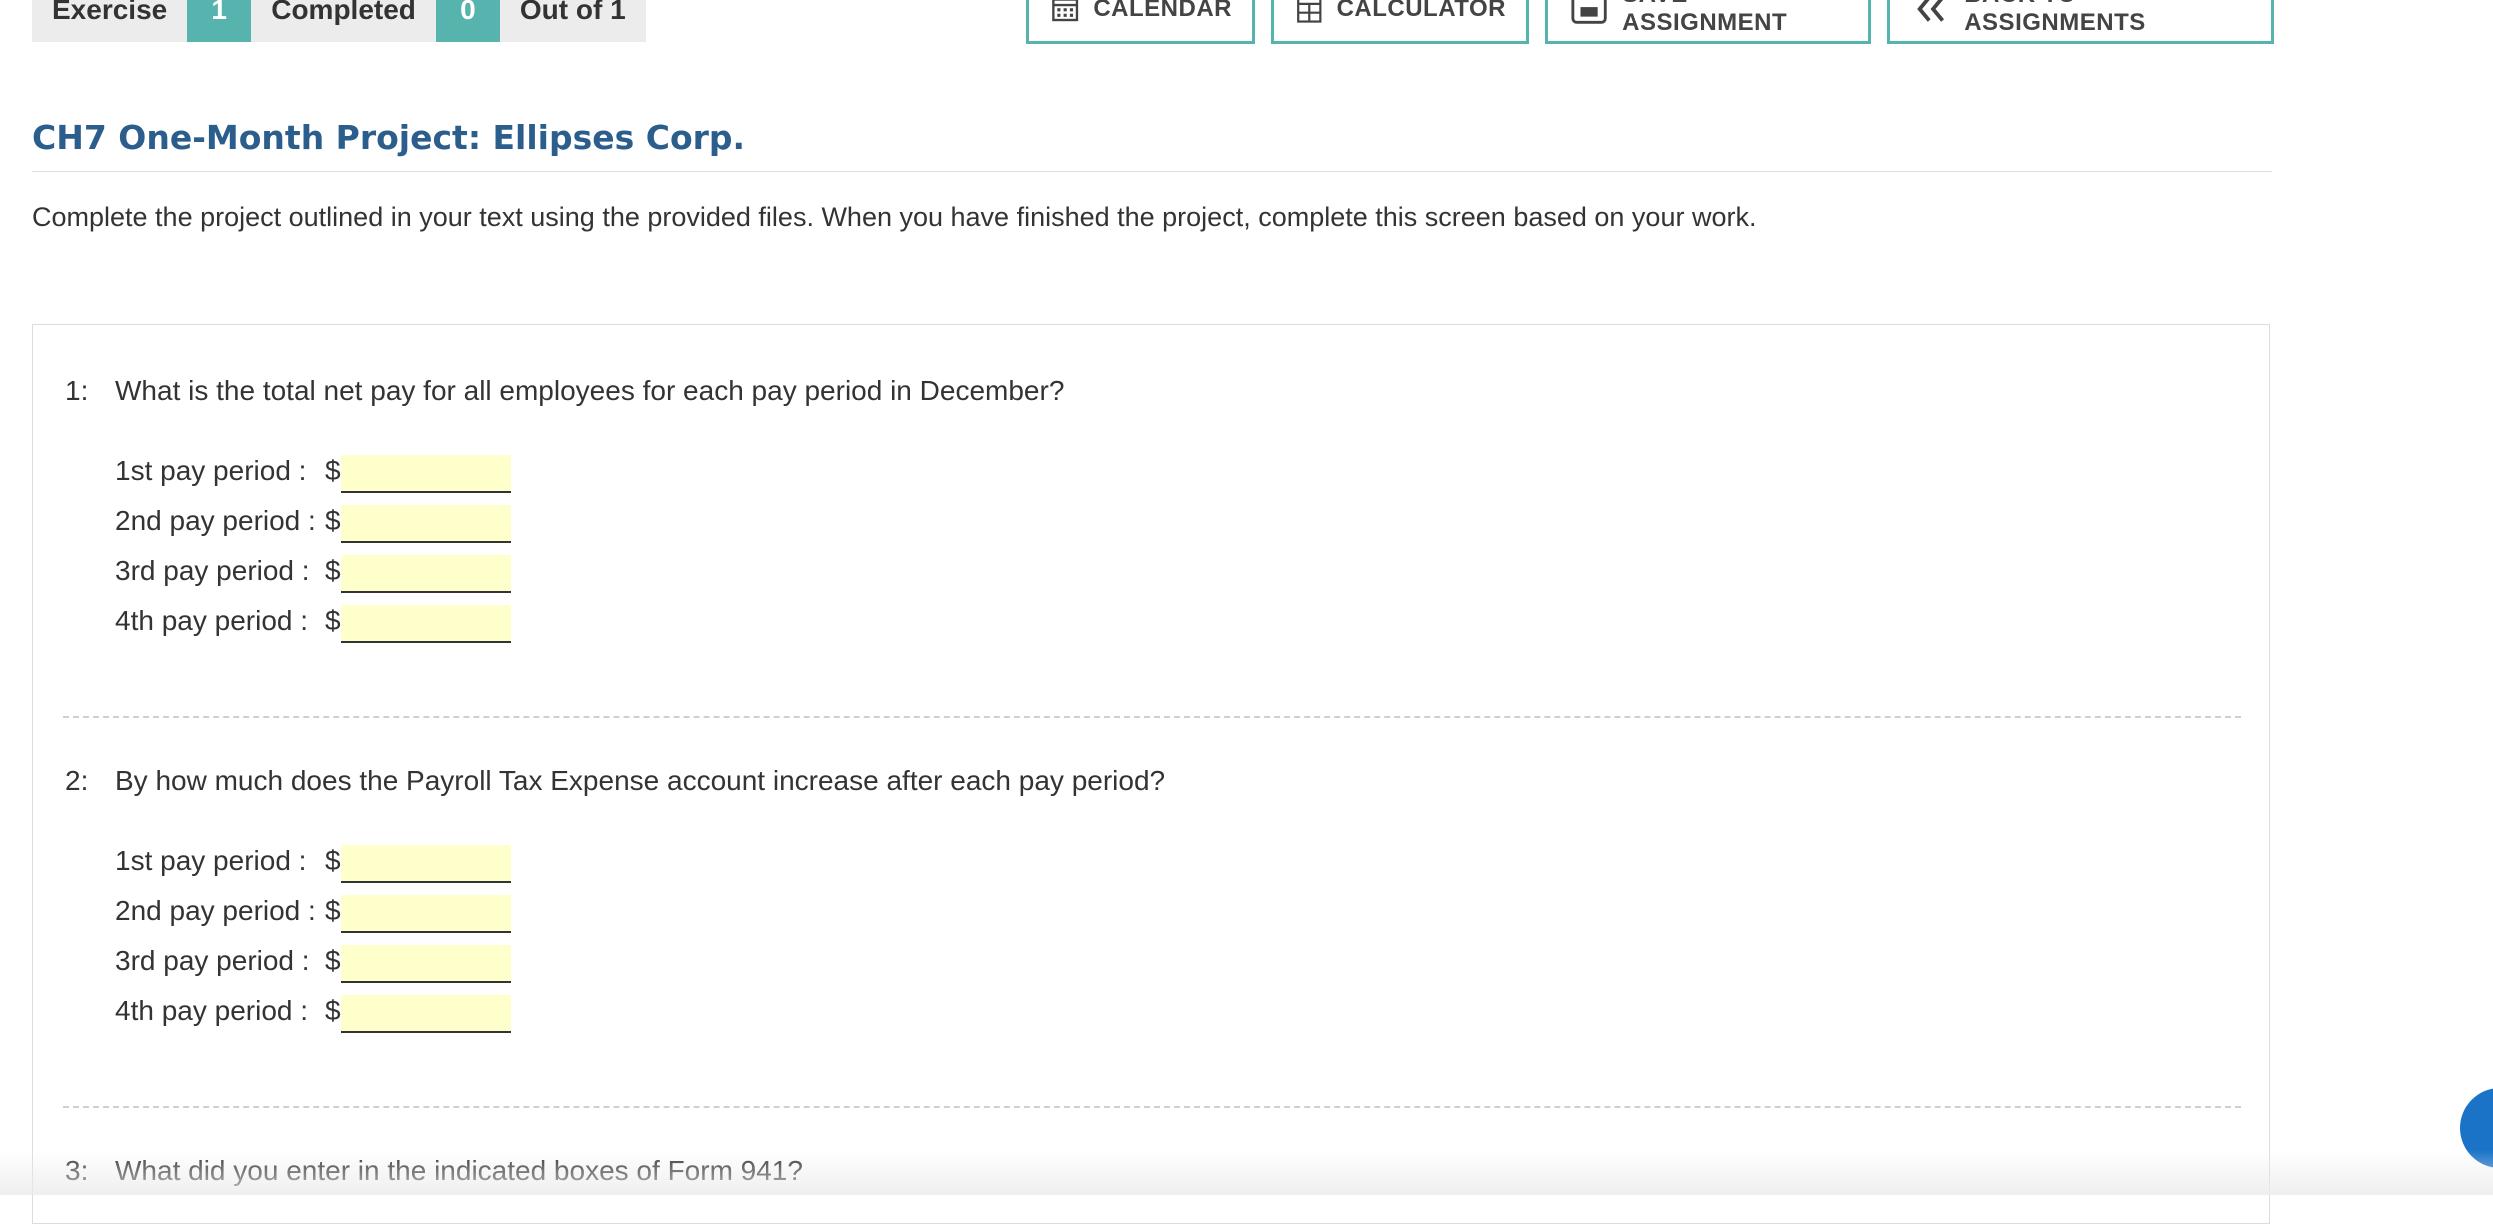  I want to click on back-to-assignments-button: BACK TO ASSIGNMENTS, so click(2080, 22).